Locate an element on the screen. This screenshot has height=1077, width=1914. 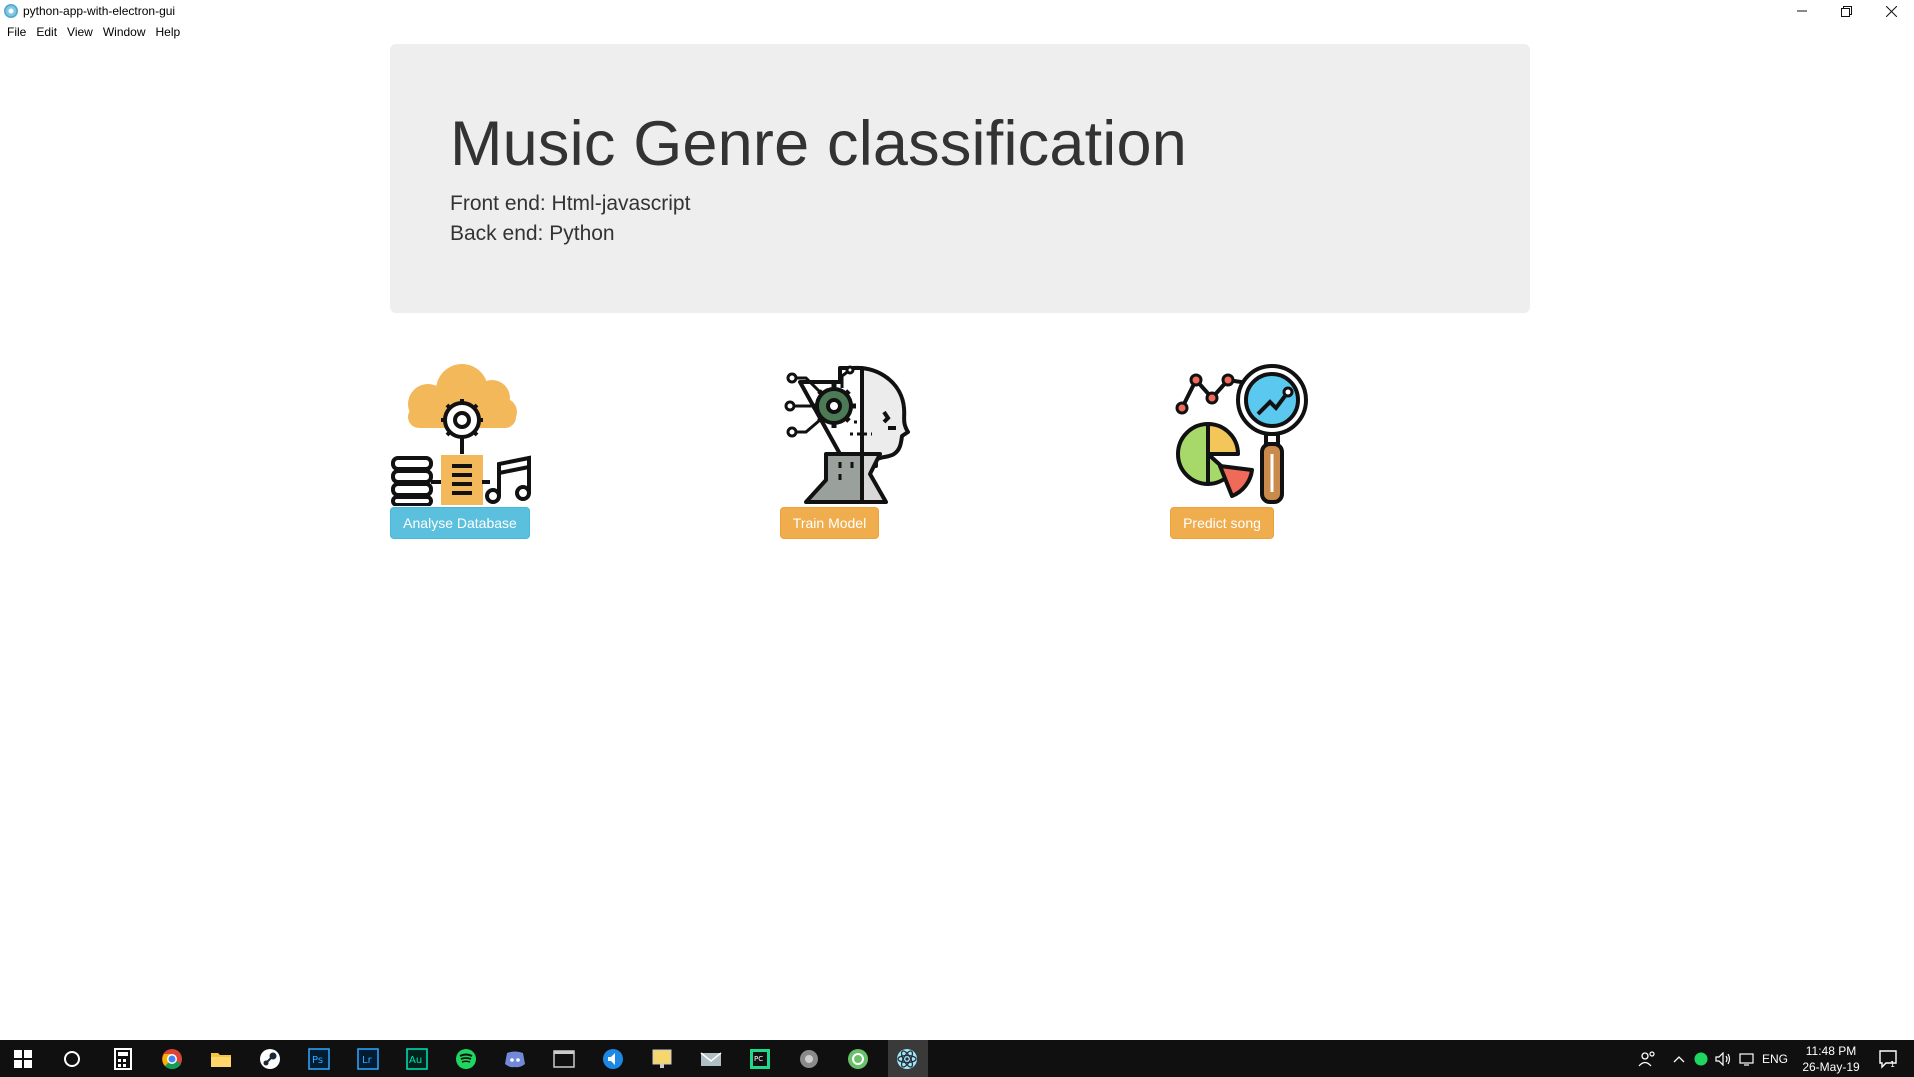
backend-text: Back end: Python is located at coordinates (532, 233).